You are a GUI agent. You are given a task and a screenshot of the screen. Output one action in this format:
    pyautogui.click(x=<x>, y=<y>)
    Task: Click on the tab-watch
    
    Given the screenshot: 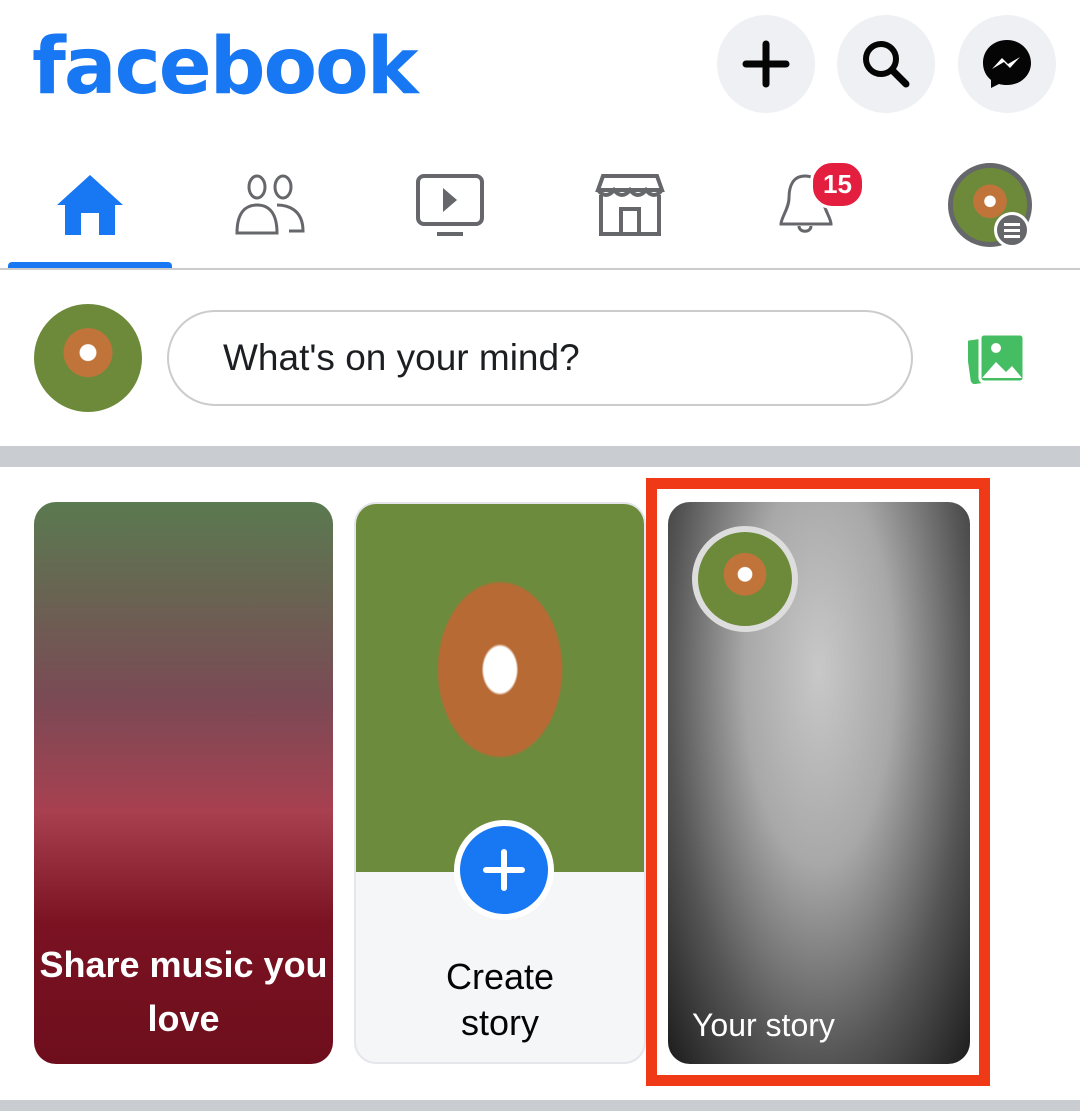 What is the action you would take?
    pyautogui.click(x=450, y=205)
    